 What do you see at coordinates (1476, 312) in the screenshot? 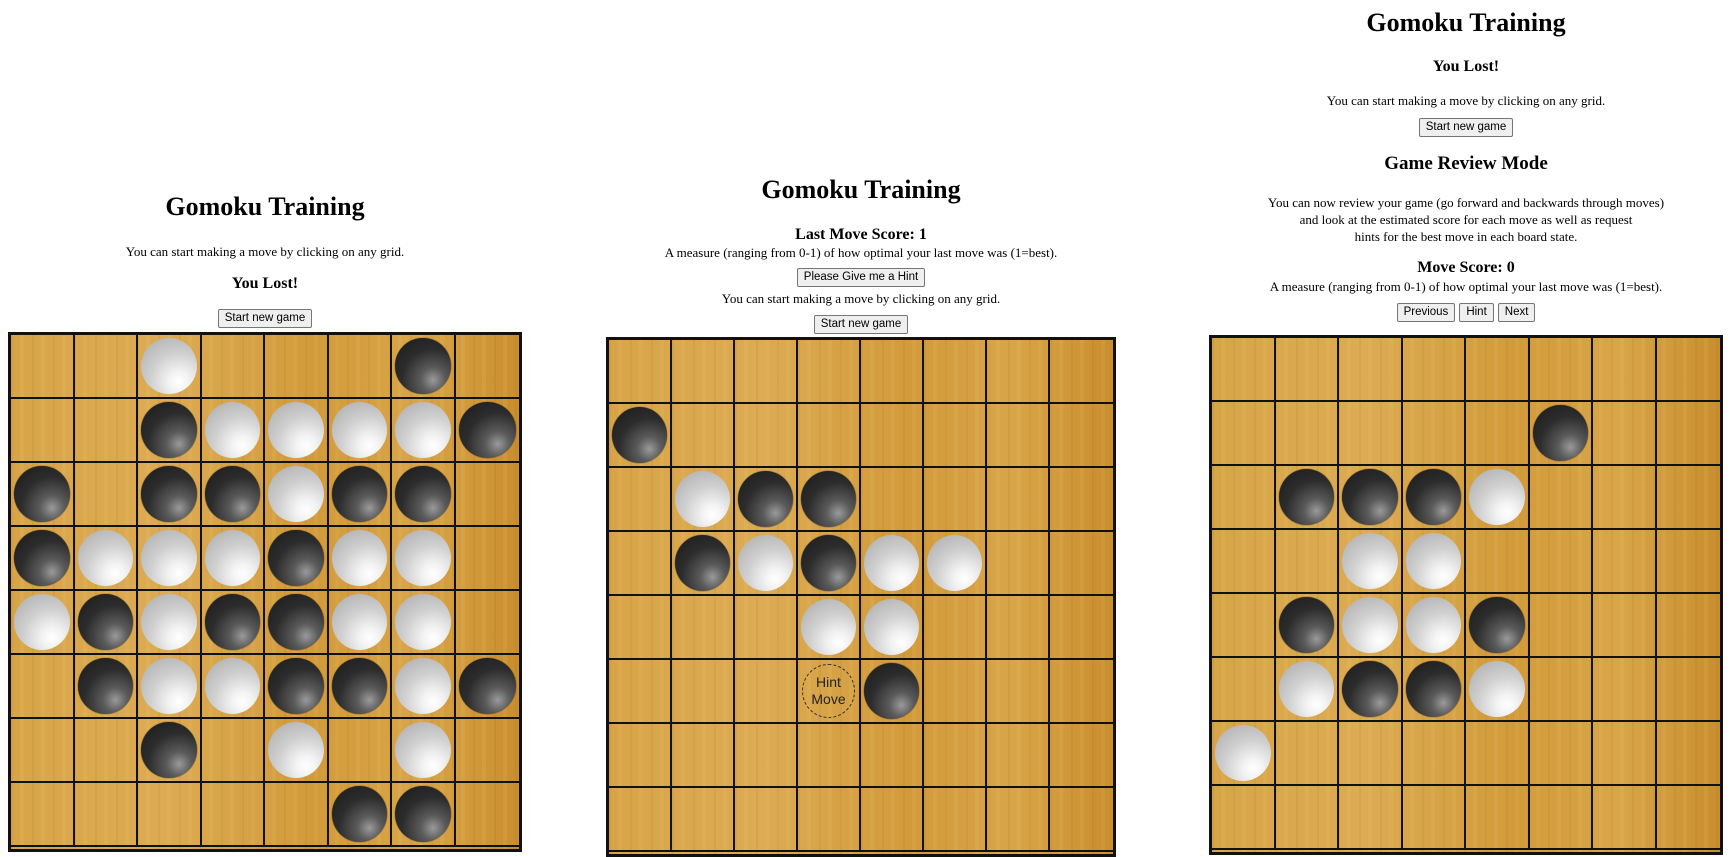
I see `hint-button: Hint` at bounding box center [1476, 312].